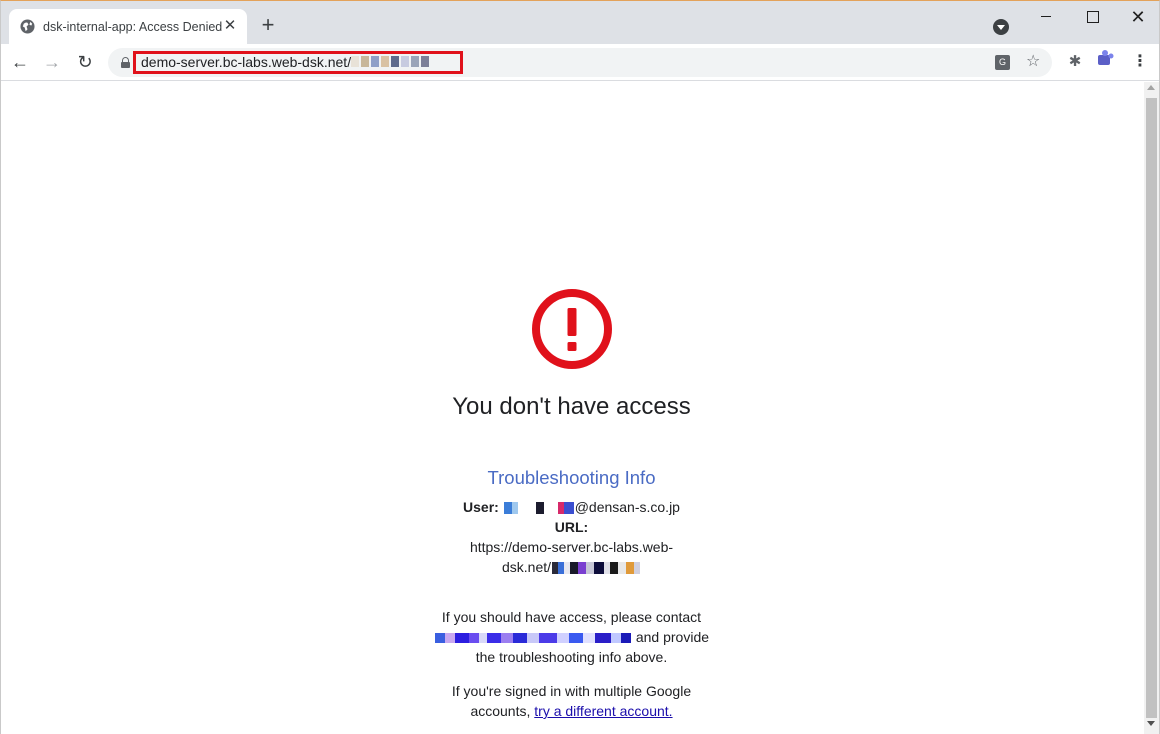 Image resolution: width=1160 pixels, height=734 pixels. Describe the element at coordinates (1046, 17) in the screenshot. I see `minimize-button` at that location.